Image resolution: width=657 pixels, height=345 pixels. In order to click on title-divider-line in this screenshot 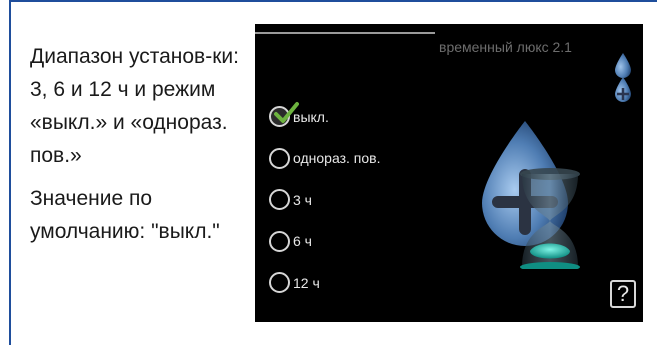, I will do `click(345, 33)`.